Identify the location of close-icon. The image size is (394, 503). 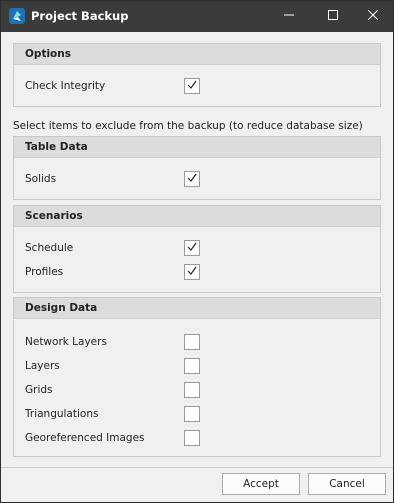
(373, 16).